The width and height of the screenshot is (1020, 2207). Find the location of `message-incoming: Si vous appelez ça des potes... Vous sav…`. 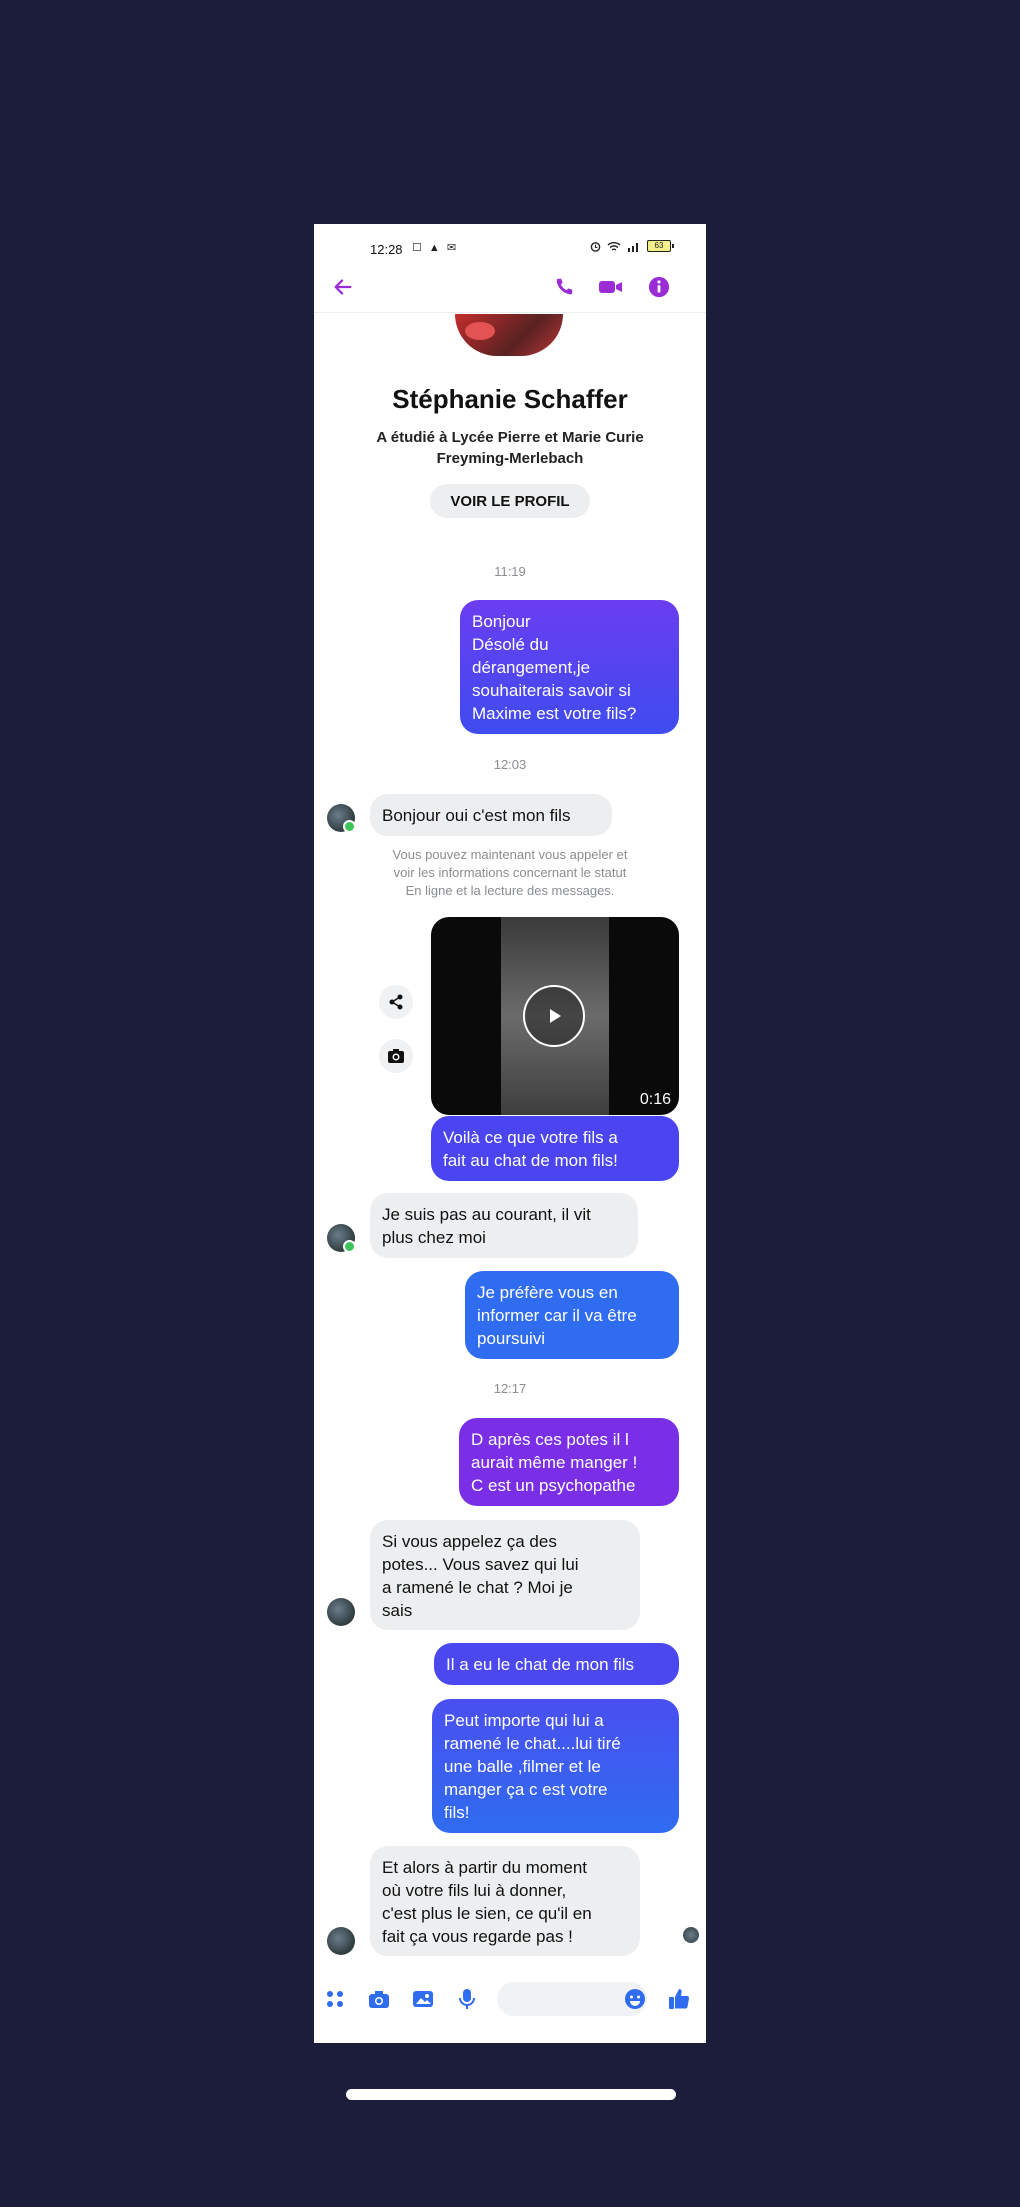

message-incoming: Si vous appelez ça des potes... Vous sav… is located at coordinates (505, 1575).